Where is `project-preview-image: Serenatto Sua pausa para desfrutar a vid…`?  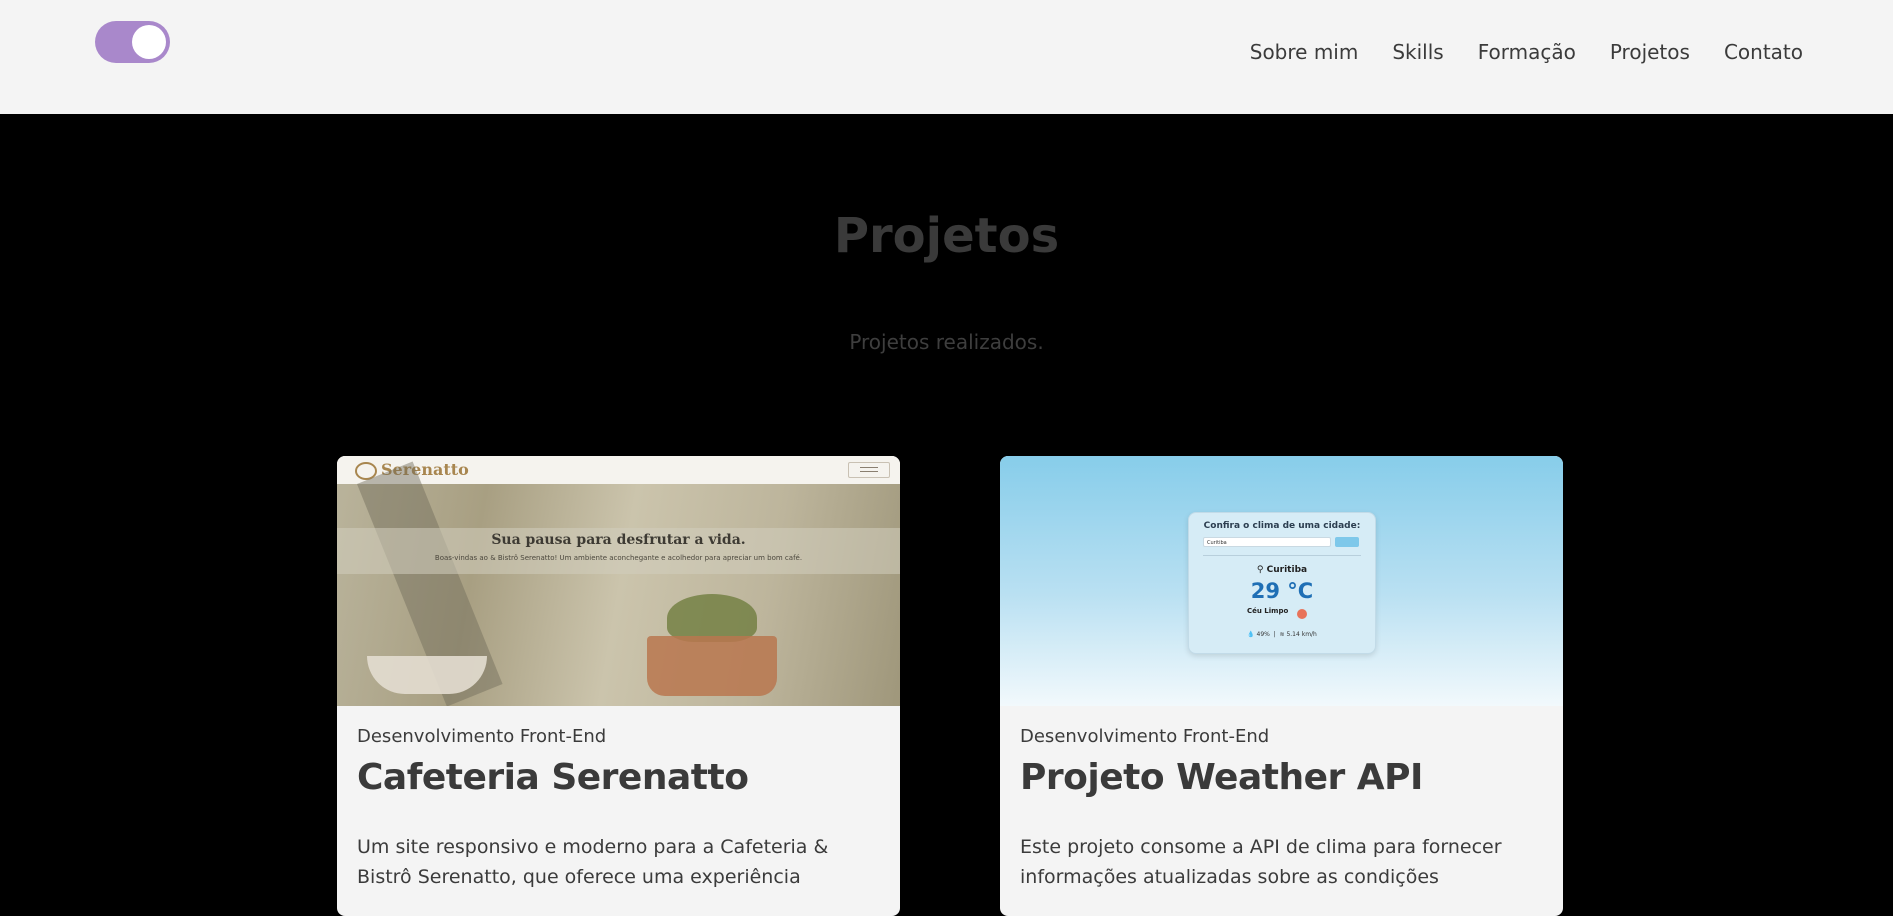 project-preview-image: Serenatto Sua pausa para desfrutar a vid… is located at coordinates (618, 581).